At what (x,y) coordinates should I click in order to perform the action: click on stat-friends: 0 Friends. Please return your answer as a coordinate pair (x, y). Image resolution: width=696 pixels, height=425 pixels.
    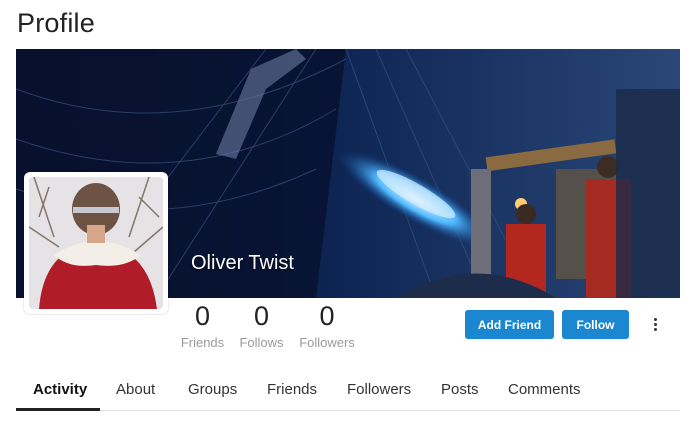
    Looking at the image, I should click on (202, 325).